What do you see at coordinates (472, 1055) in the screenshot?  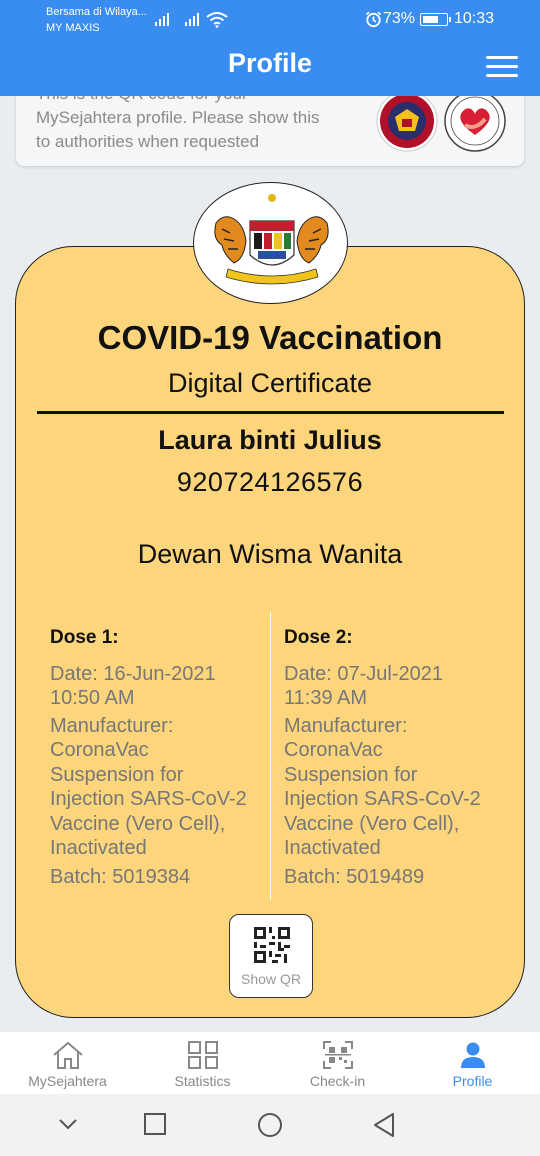 I see `person-icon` at bounding box center [472, 1055].